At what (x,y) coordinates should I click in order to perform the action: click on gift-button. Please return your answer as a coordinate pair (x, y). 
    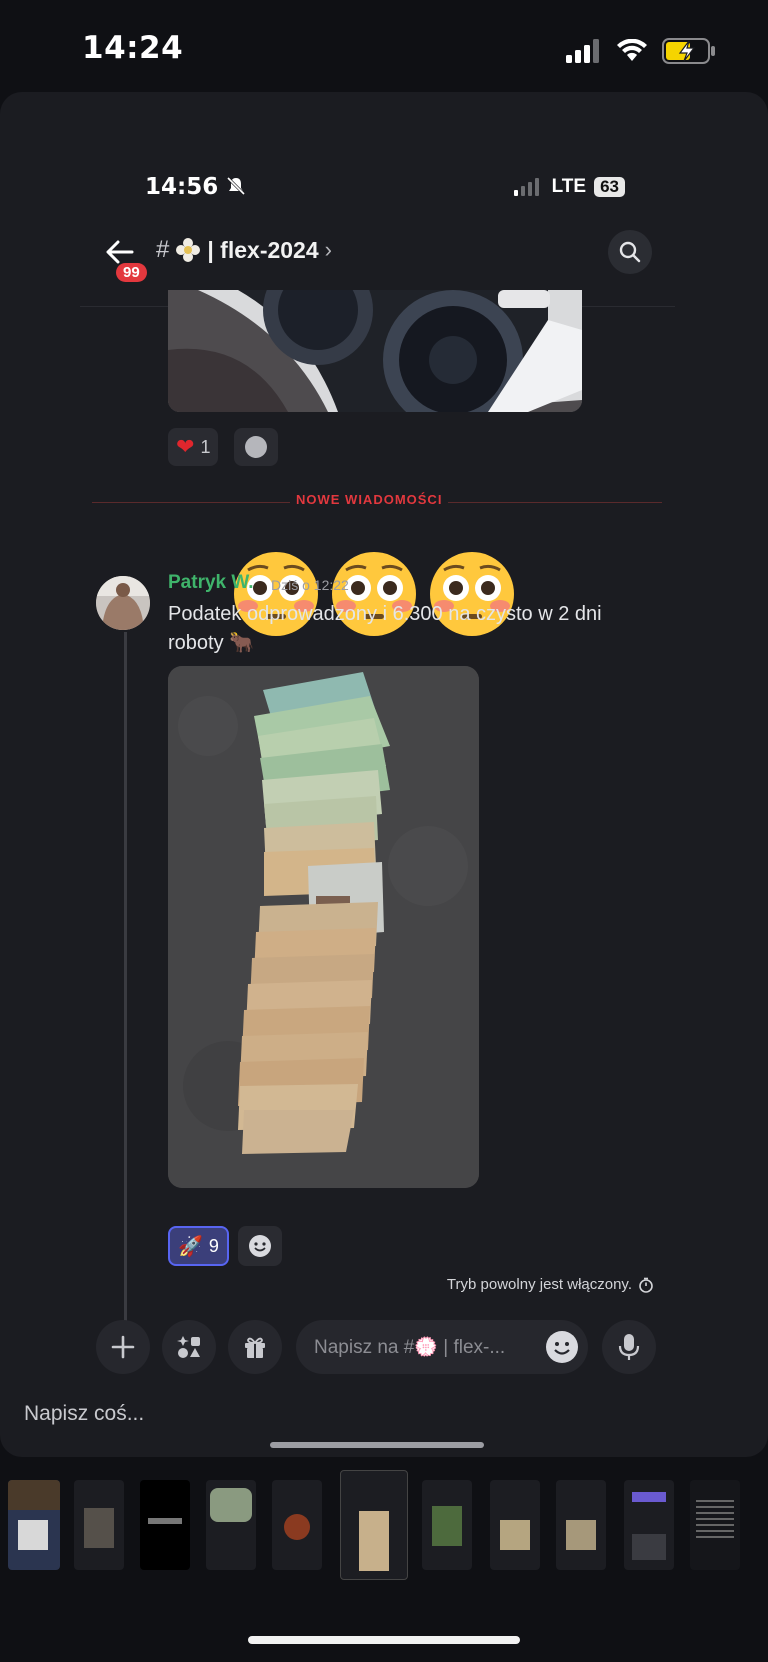
    Looking at the image, I should click on (255, 1347).